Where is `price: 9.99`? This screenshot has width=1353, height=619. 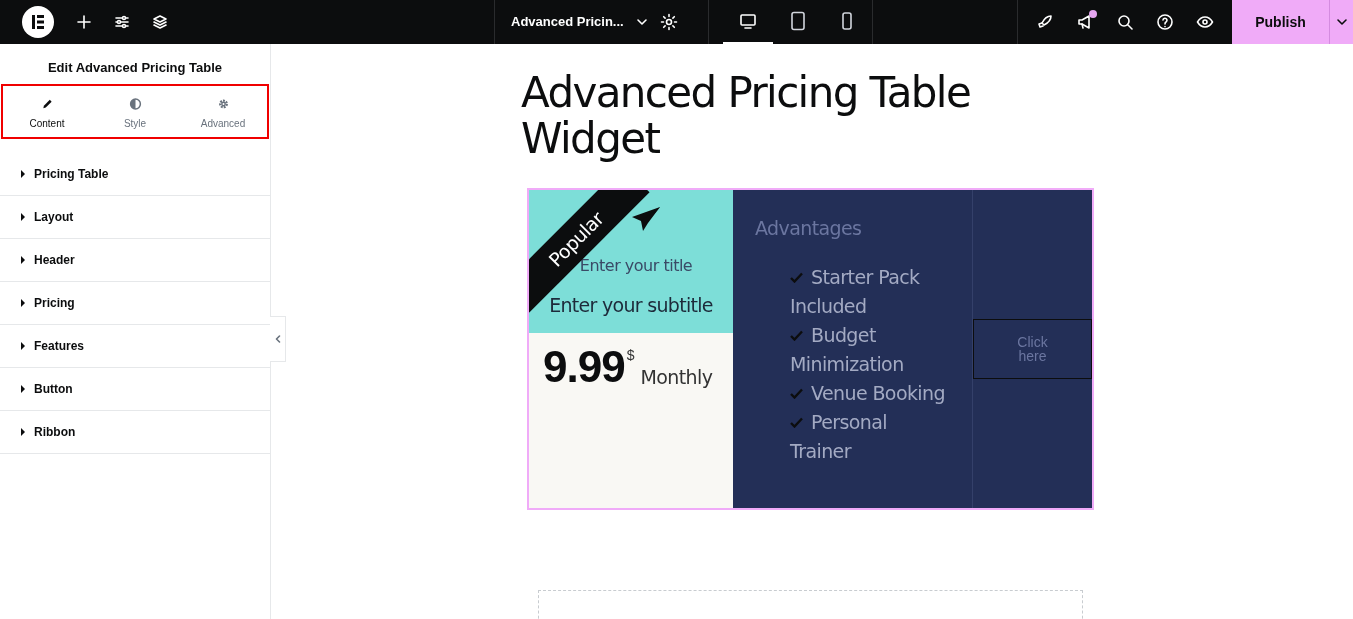
price: 9.99 is located at coordinates (584, 367).